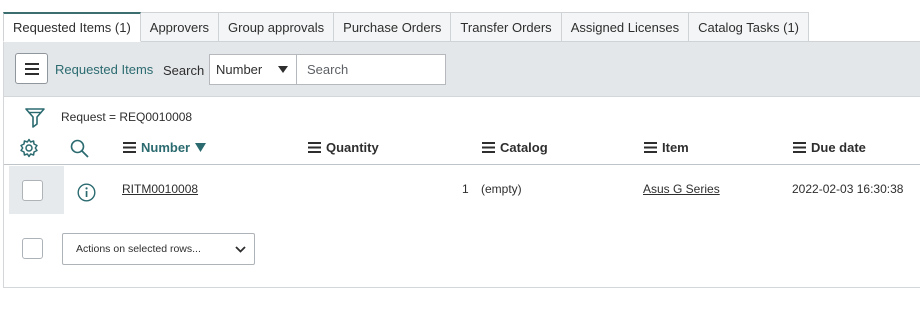  What do you see at coordinates (32, 190) in the screenshot?
I see `row-checkbox` at bounding box center [32, 190].